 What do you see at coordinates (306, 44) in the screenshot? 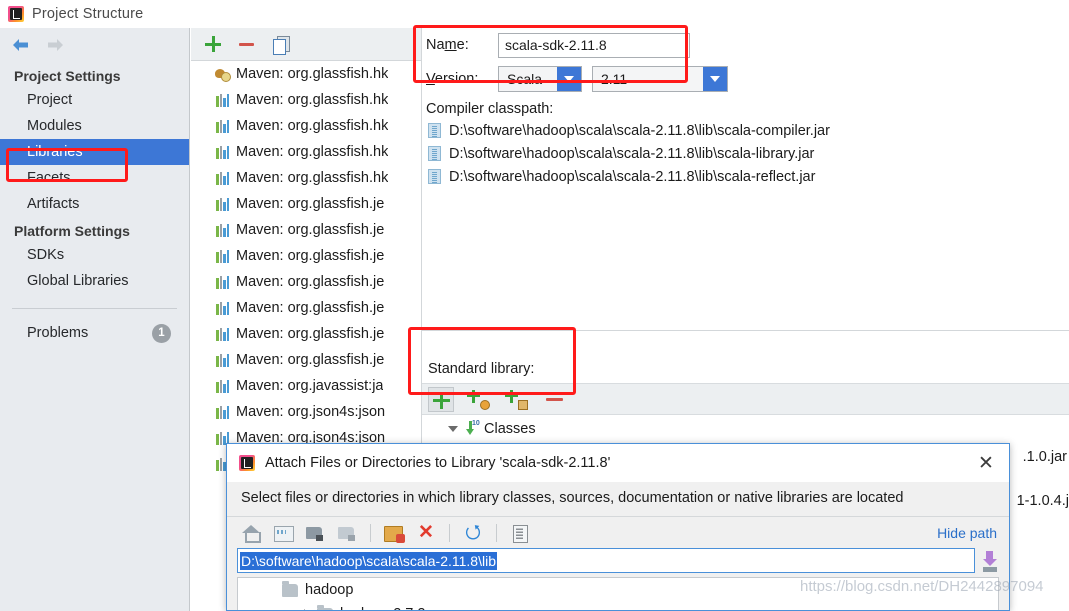
I see `library-list-toolbar` at bounding box center [306, 44].